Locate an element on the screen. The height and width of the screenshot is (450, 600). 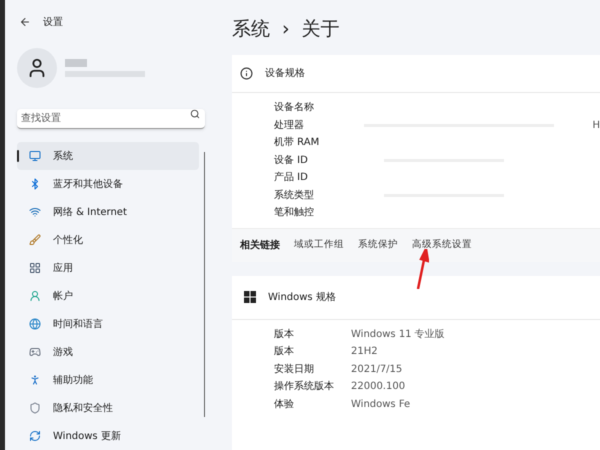
spec-label: 产品 ID is located at coordinates (291, 178).